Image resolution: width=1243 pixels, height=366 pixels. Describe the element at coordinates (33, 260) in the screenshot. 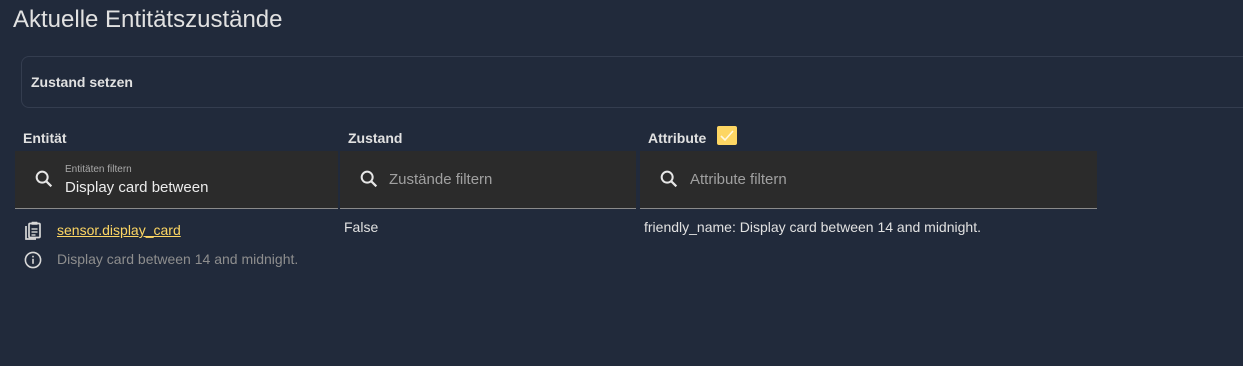

I see `info-icon` at that location.